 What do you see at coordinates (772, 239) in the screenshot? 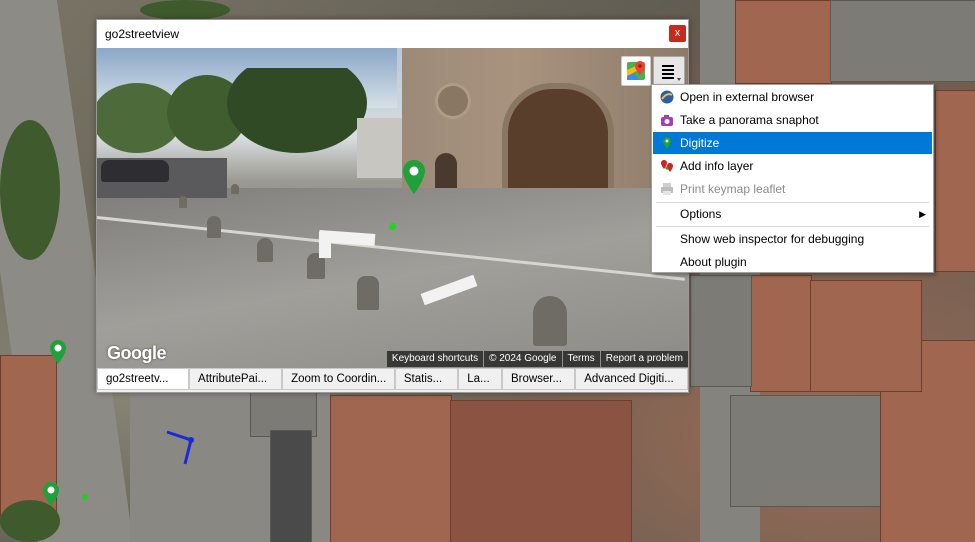
I see `menu-item-label: Show web inspector for debugging` at bounding box center [772, 239].